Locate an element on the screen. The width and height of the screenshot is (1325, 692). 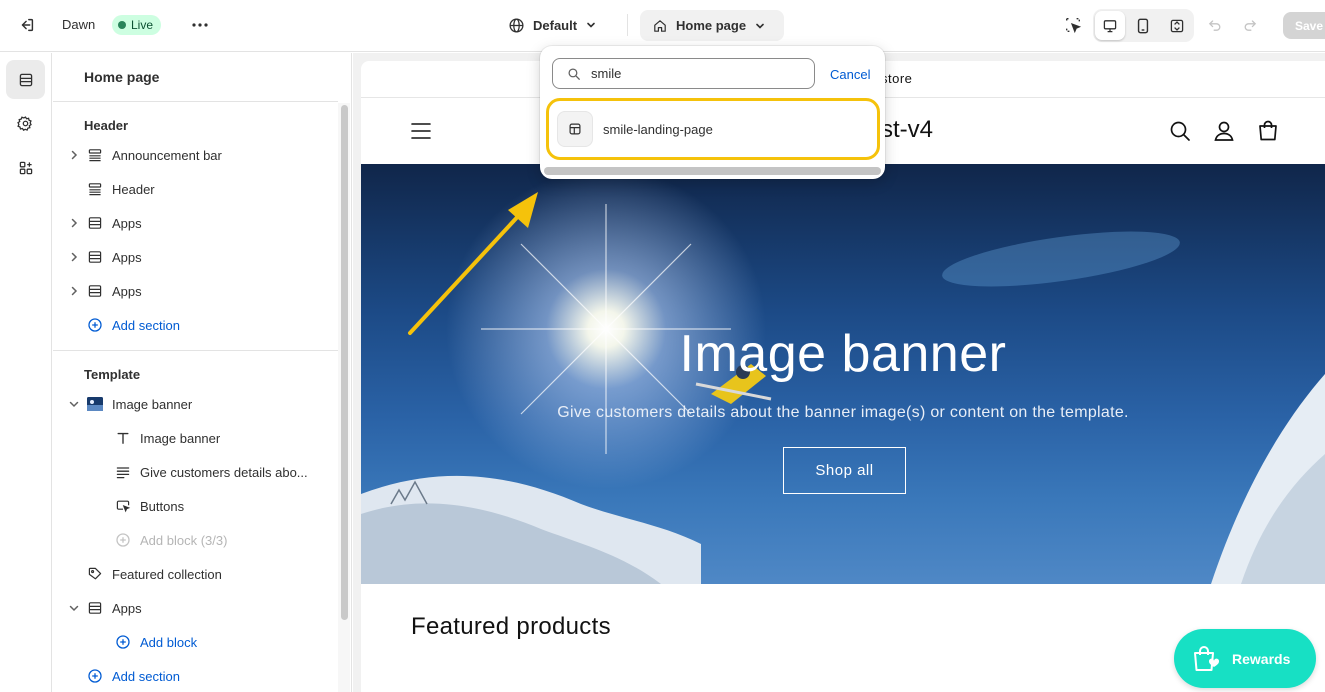
hamburger-menu-icon is located at coordinates (421, 131).